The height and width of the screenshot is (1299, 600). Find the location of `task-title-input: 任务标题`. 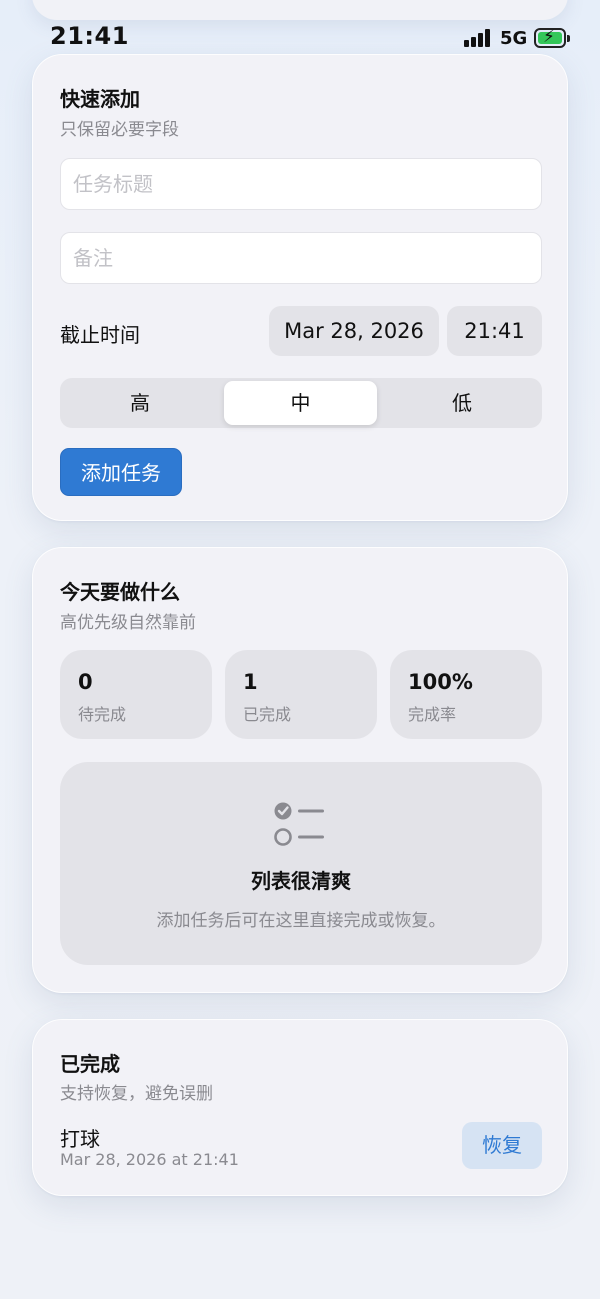

task-title-input: 任务标题 is located at coordinates (301, 184).